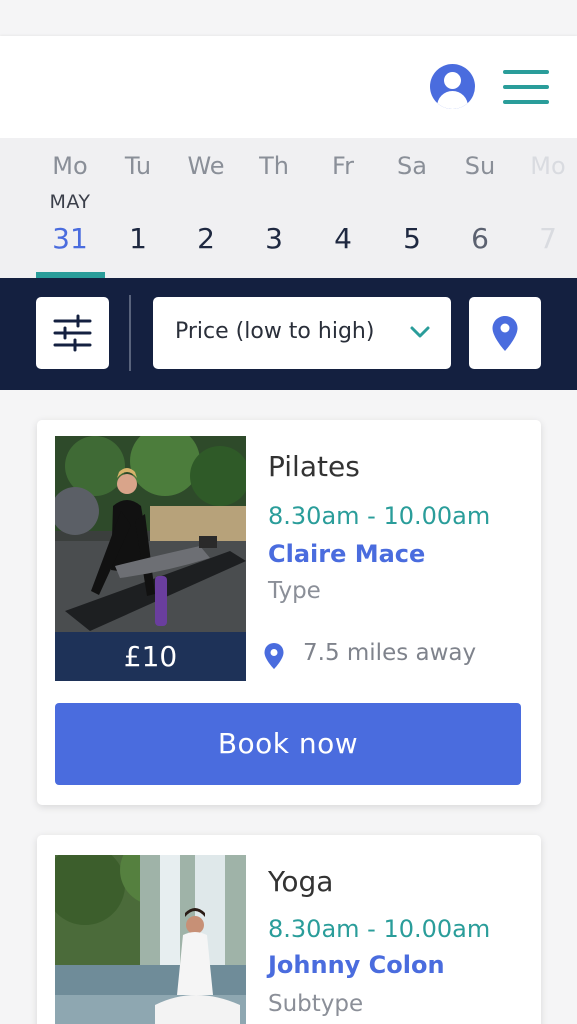 The height and width of the screenshot is (1024, 577). Describe the element at coordinates (343, 209) in the screenshot. I see `date-item: Fr 4` at that location.